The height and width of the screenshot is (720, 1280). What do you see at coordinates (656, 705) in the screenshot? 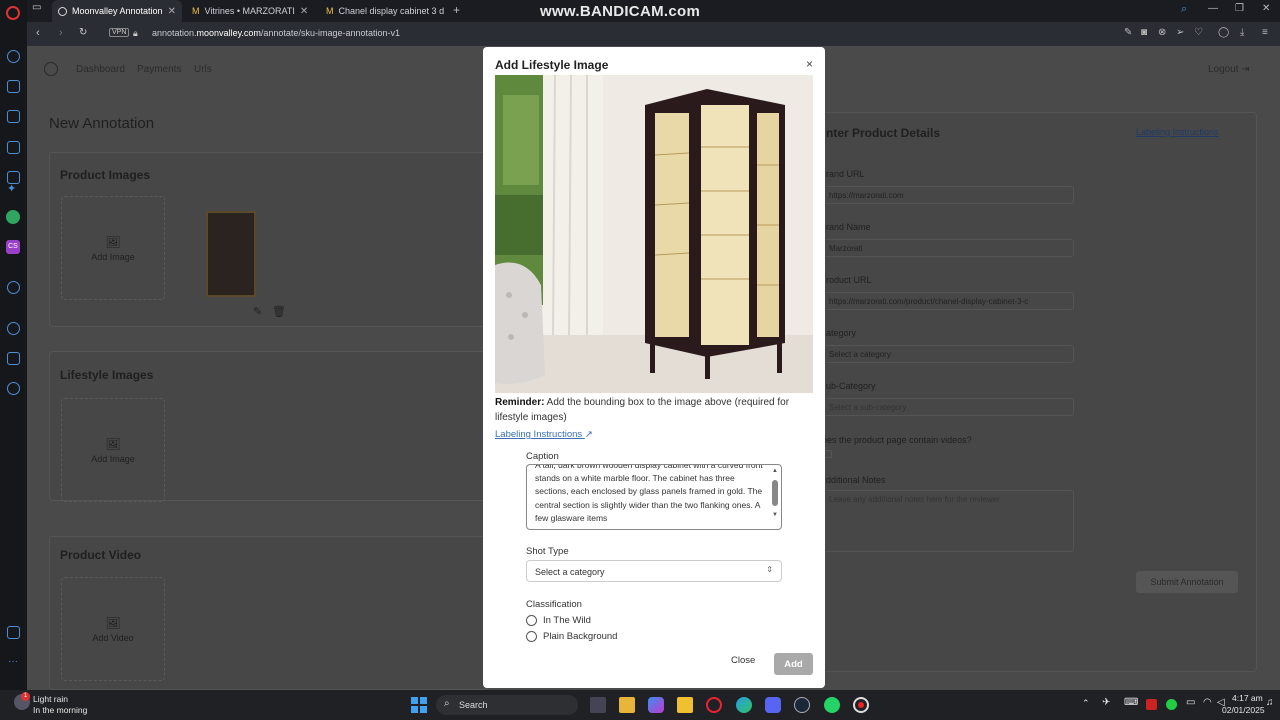
I see `copilot-icon` at bounding box center [656, 705].